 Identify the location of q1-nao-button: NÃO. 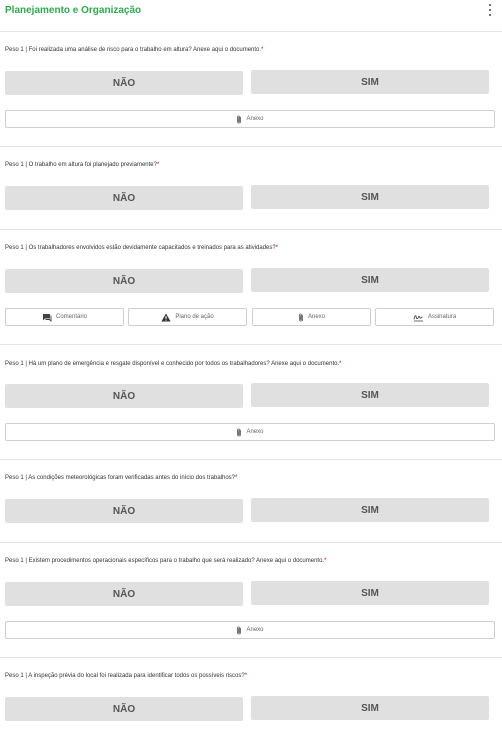
(124, 83).